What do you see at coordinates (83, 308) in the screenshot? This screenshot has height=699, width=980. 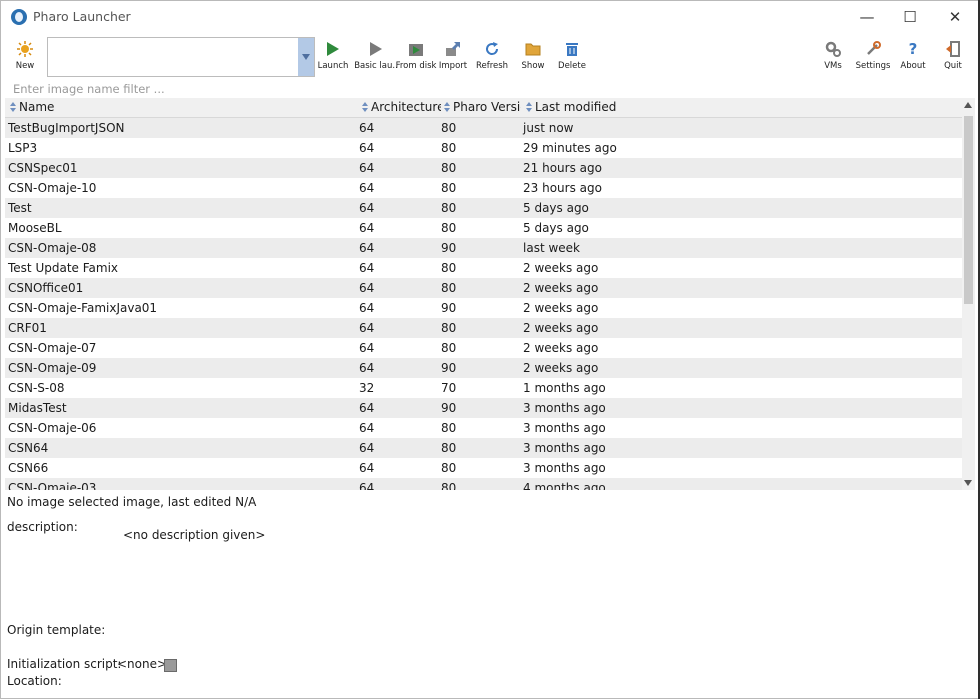 I see `cell-name: CSN-Omaje-FamixJava01` at bounding box center [83, 308].